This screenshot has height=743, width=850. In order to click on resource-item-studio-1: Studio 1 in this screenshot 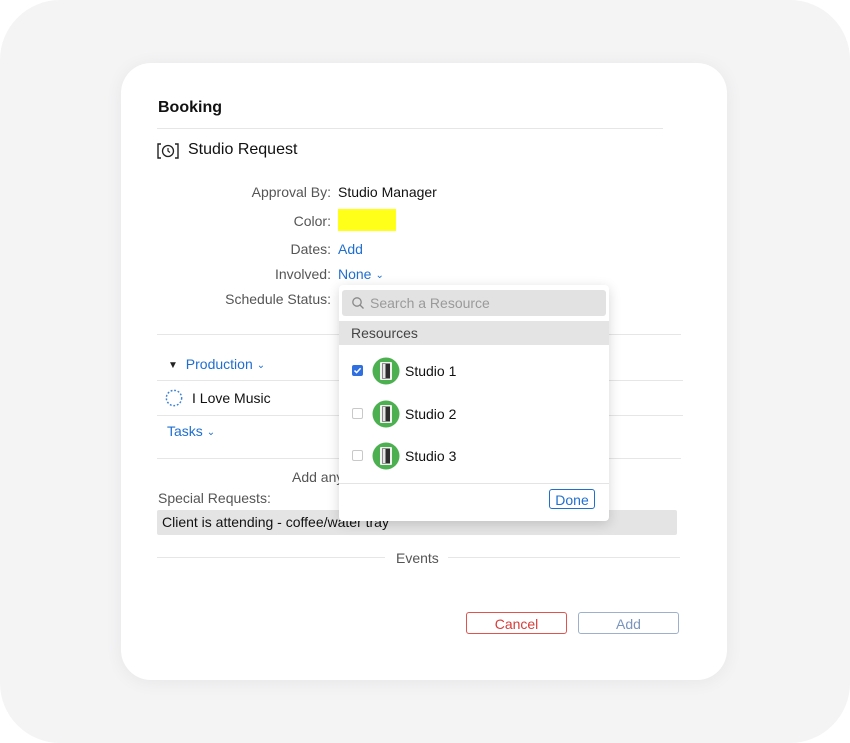, I will do `click(474, 372)`.